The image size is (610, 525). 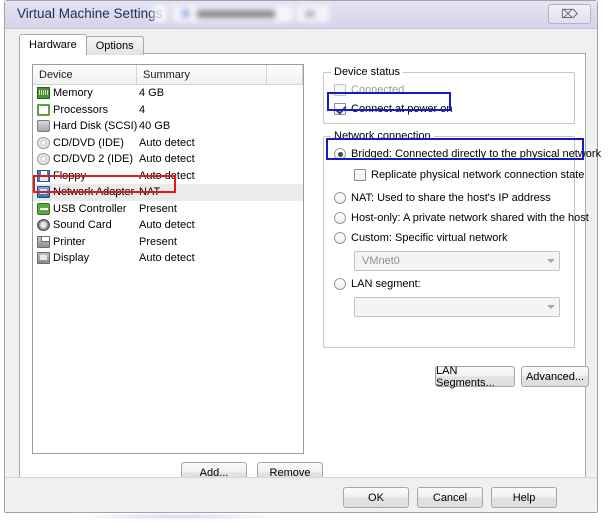 What do you see at coordinates (367, 72) in the screenshot?
I see `device-status-title: Device status` at bounding box center [367, 72].